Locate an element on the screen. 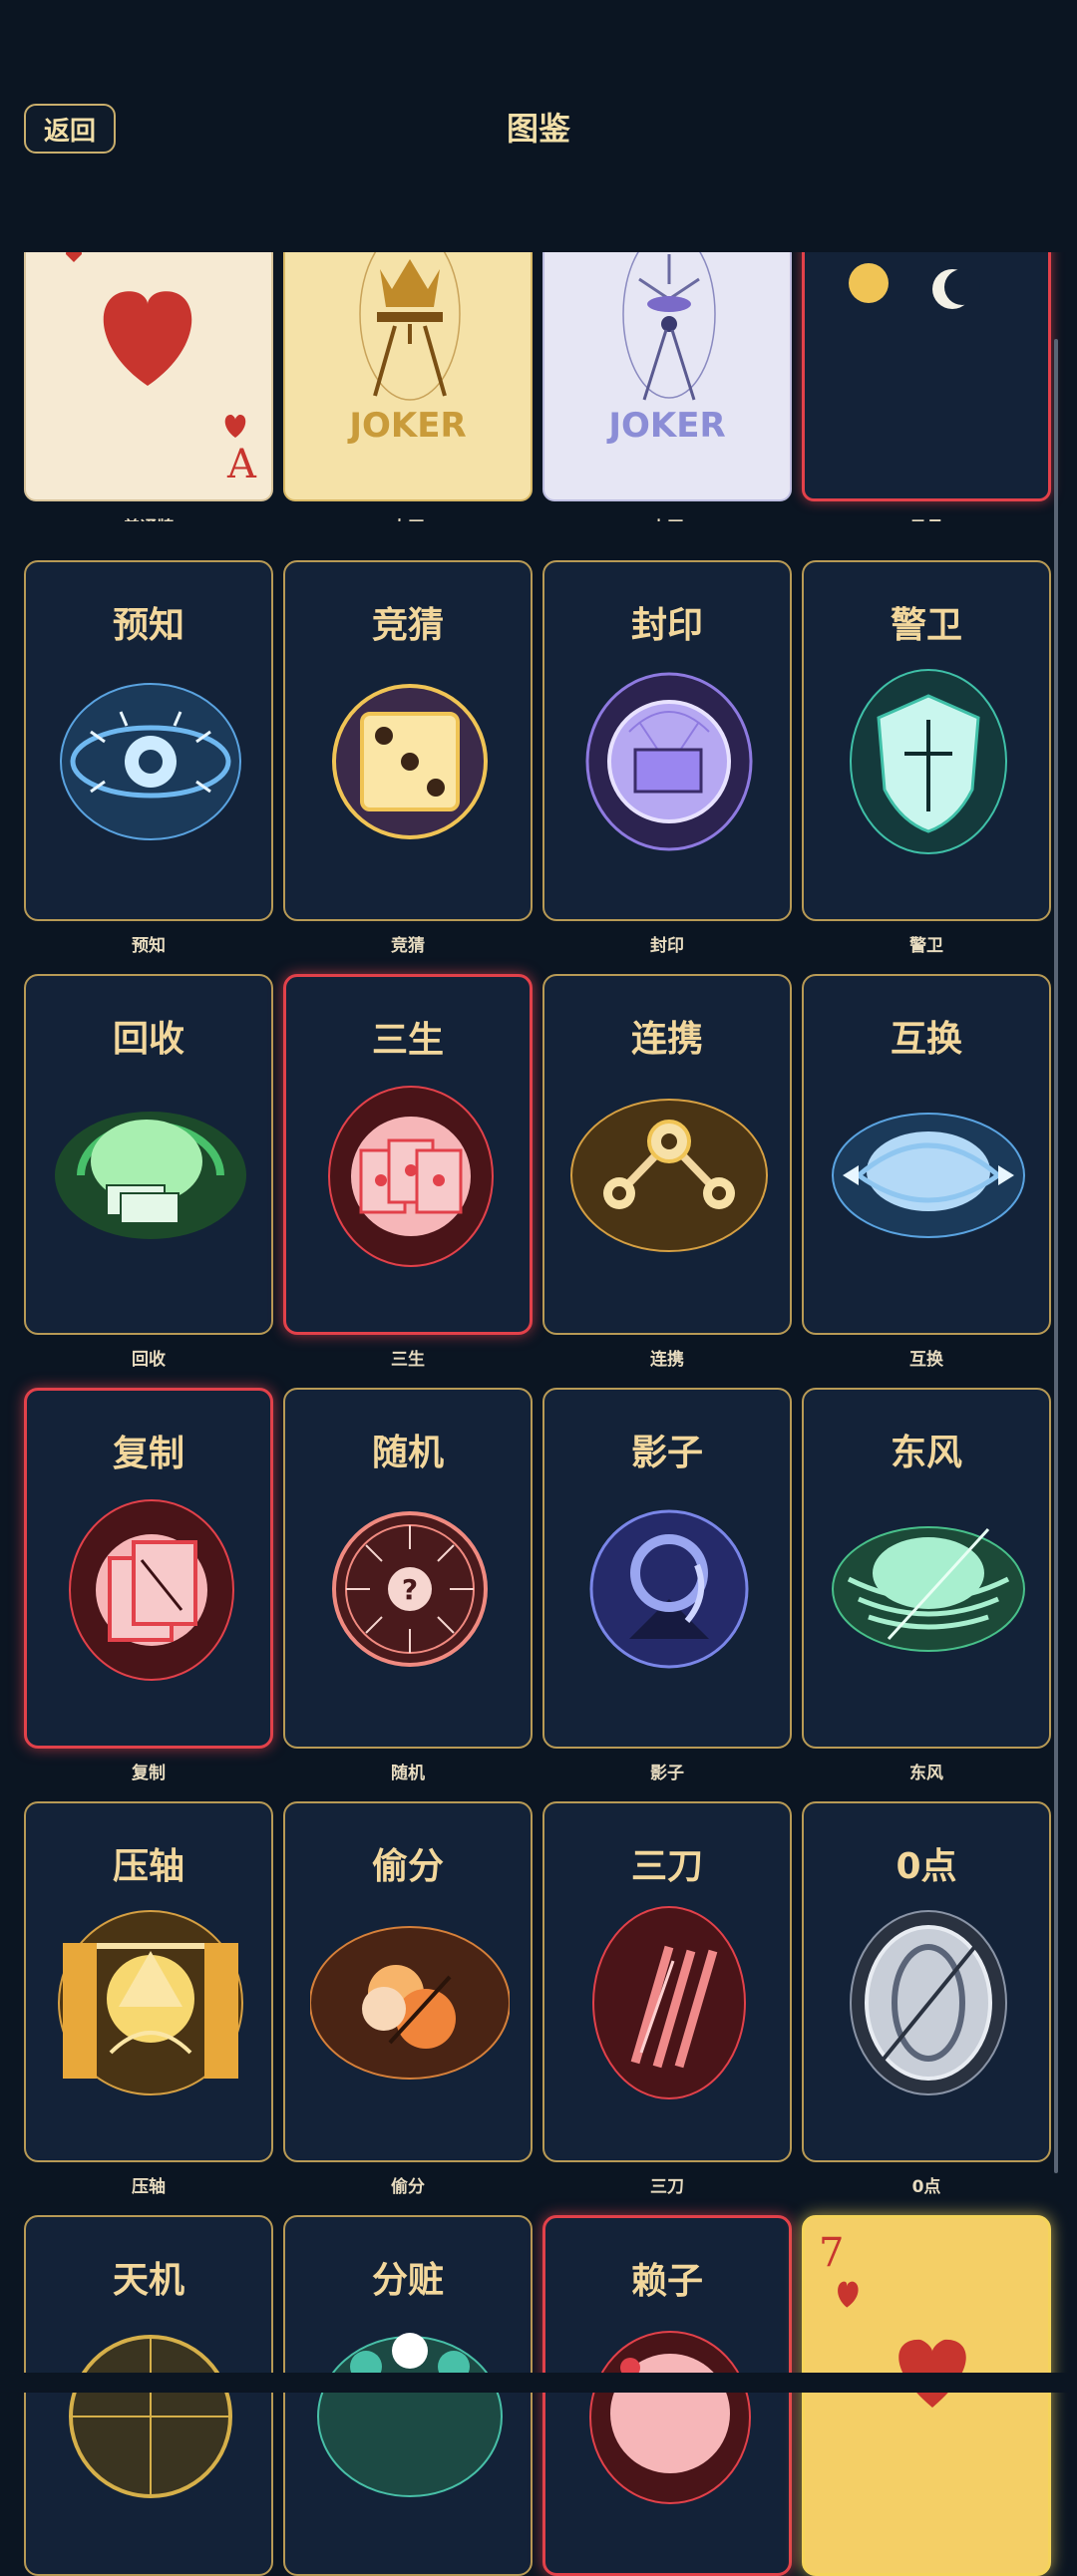 This screenshot has height=2576, width=1077. card-caption: 0点 is located at coordinates (926, 2187).